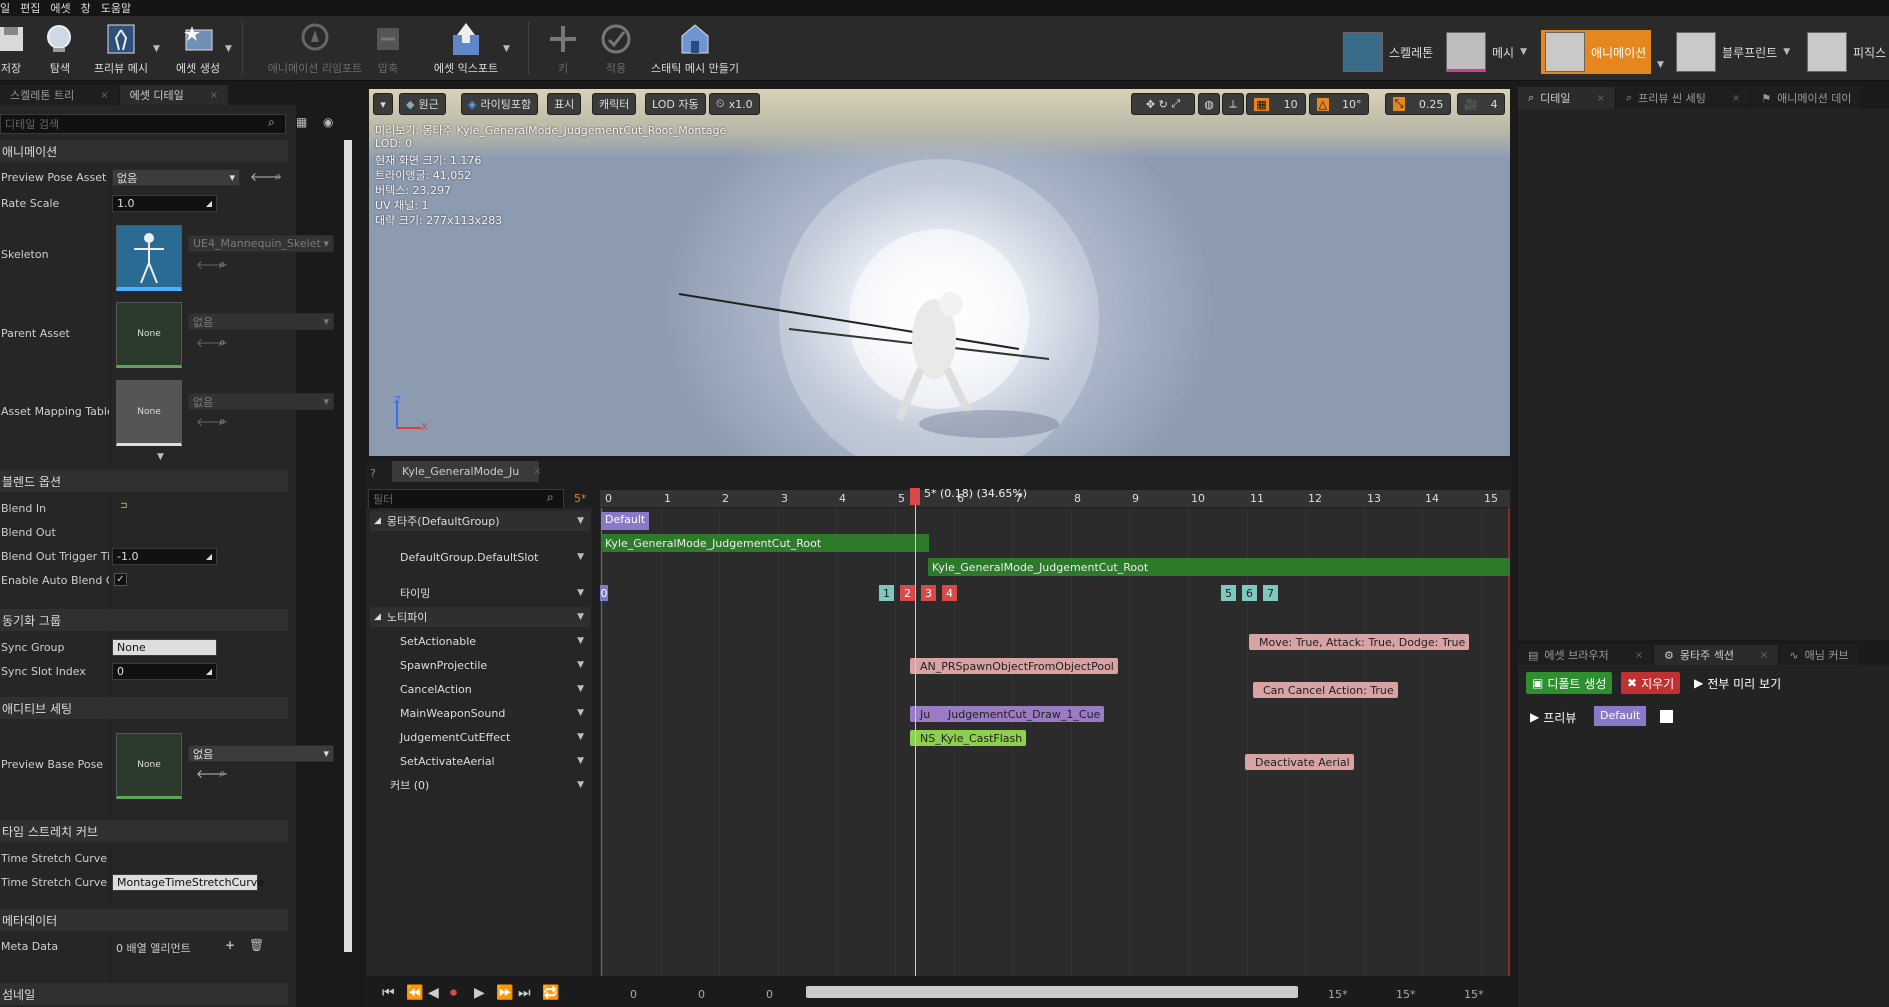 This screenshot has width=1889, height=1007. What do you see at coordinates (734, 104) in the screenshot?
I see `playback-speed-button: ⏲ x1.0` at bounding box center [734, 104].